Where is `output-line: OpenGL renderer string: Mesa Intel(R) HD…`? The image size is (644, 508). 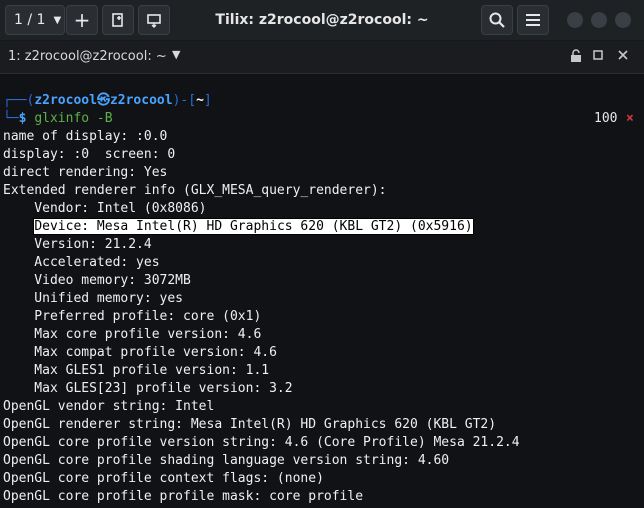
output-line: OpenGL renderer string: Mesa Intel(R) HD… is located at coordinates (250, 424).